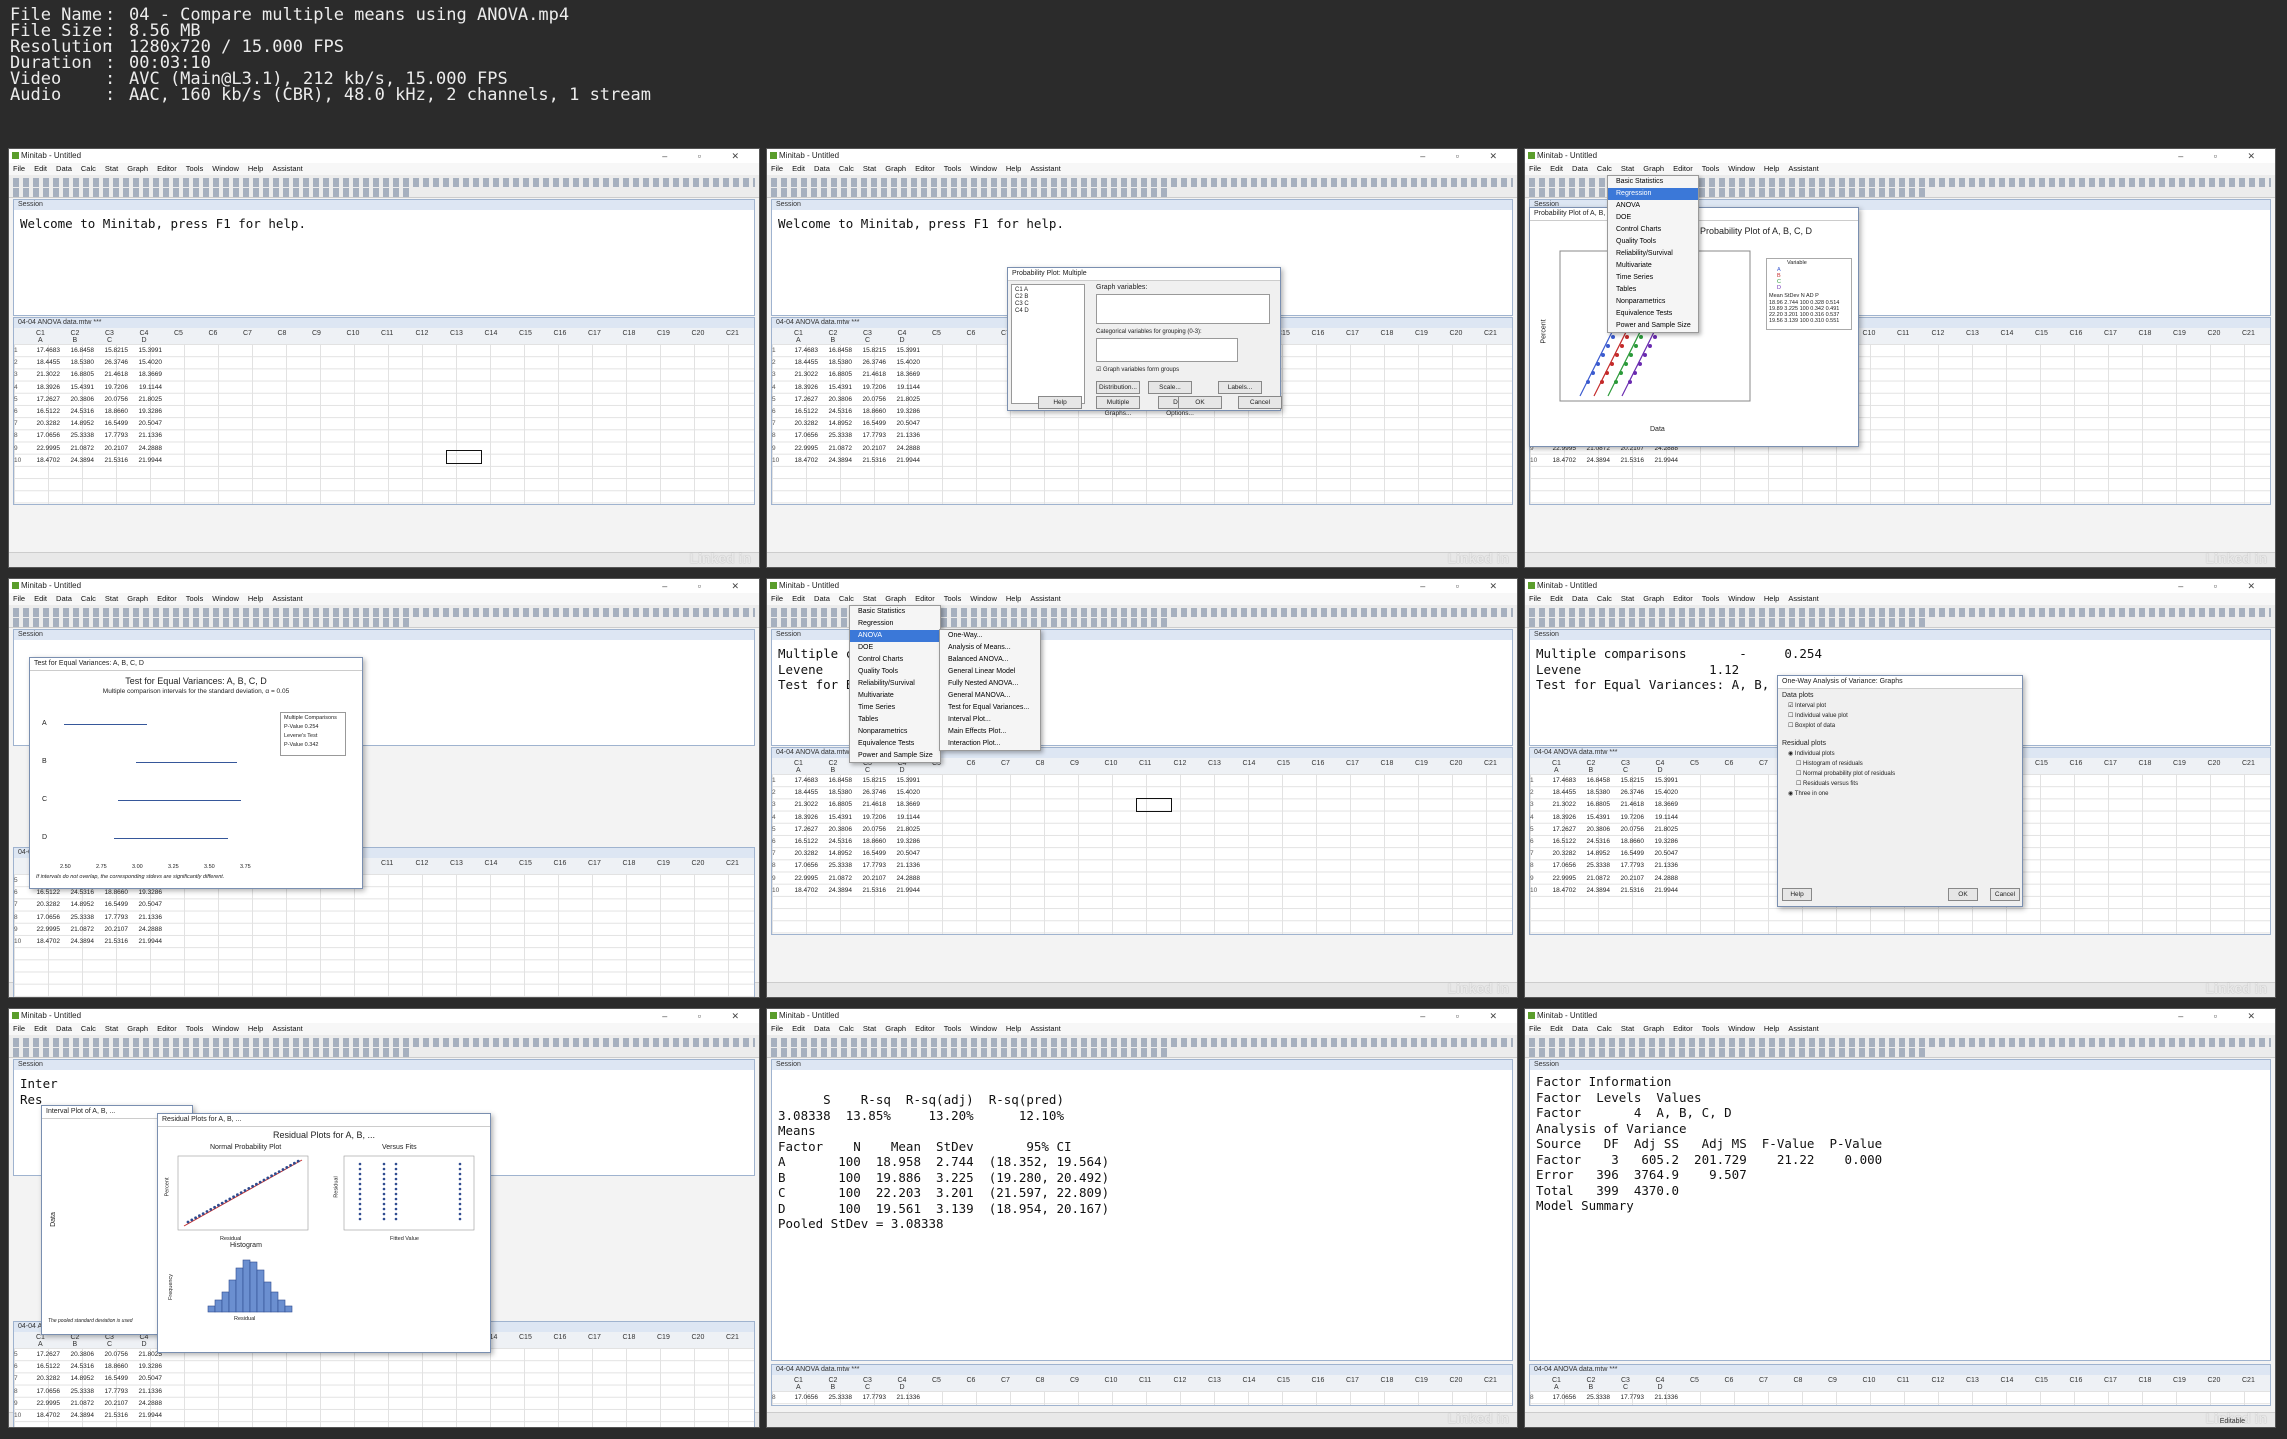  Describe the element at coordinates (43, 1404) in the screenshot. I see `cell: 22.9995` at that location.